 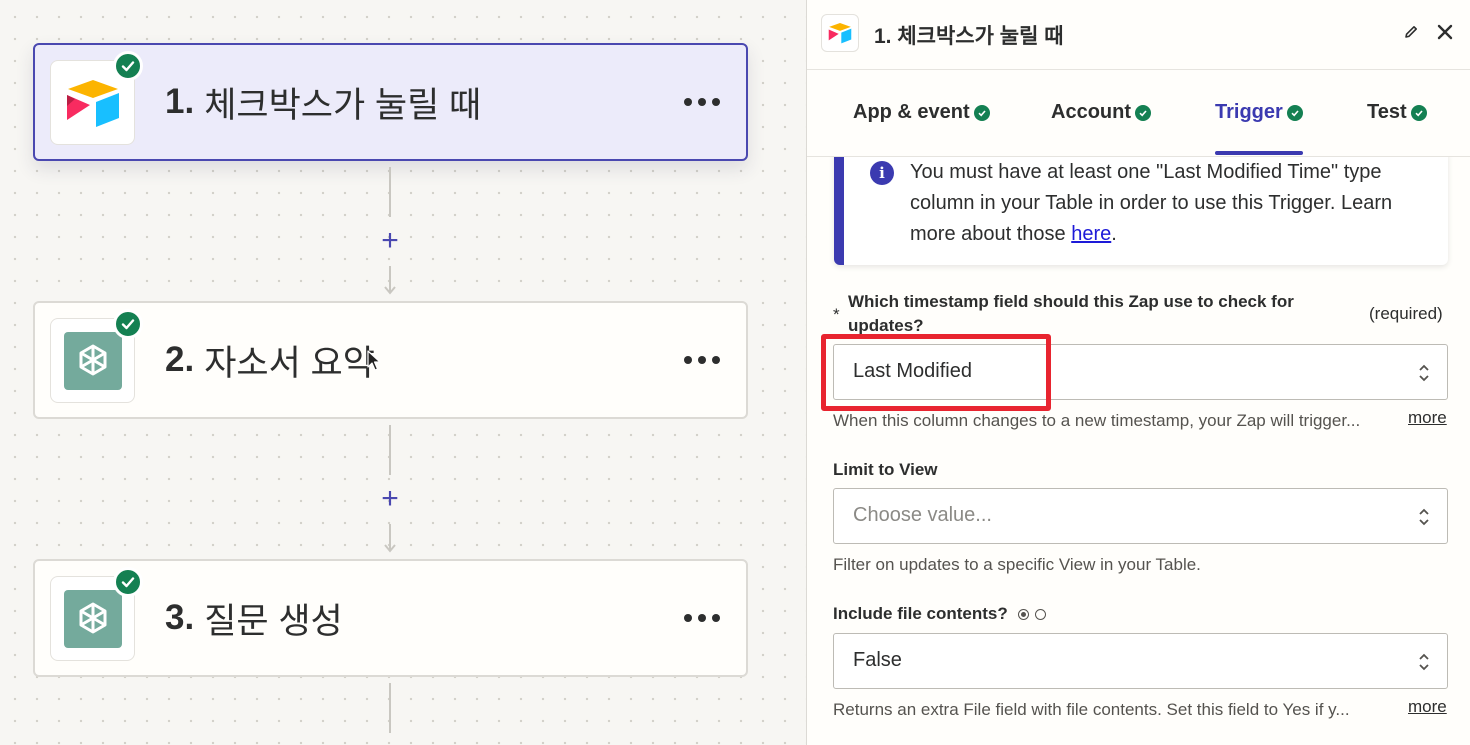 What do you see at coordinates (289, 363) in the screenshot?
I see `step-name: 자소서 요약` at bounding box center [289, 363].